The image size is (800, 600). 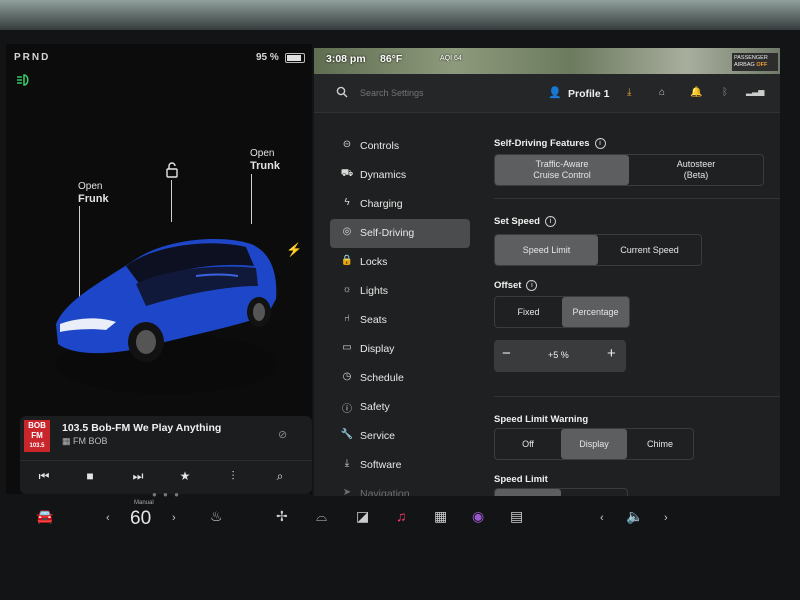 What do you see at coordinates (321, 516) in the screenshot?
I see `windshield-defrost-icon: ⌓` at bounding box center [321, 516].